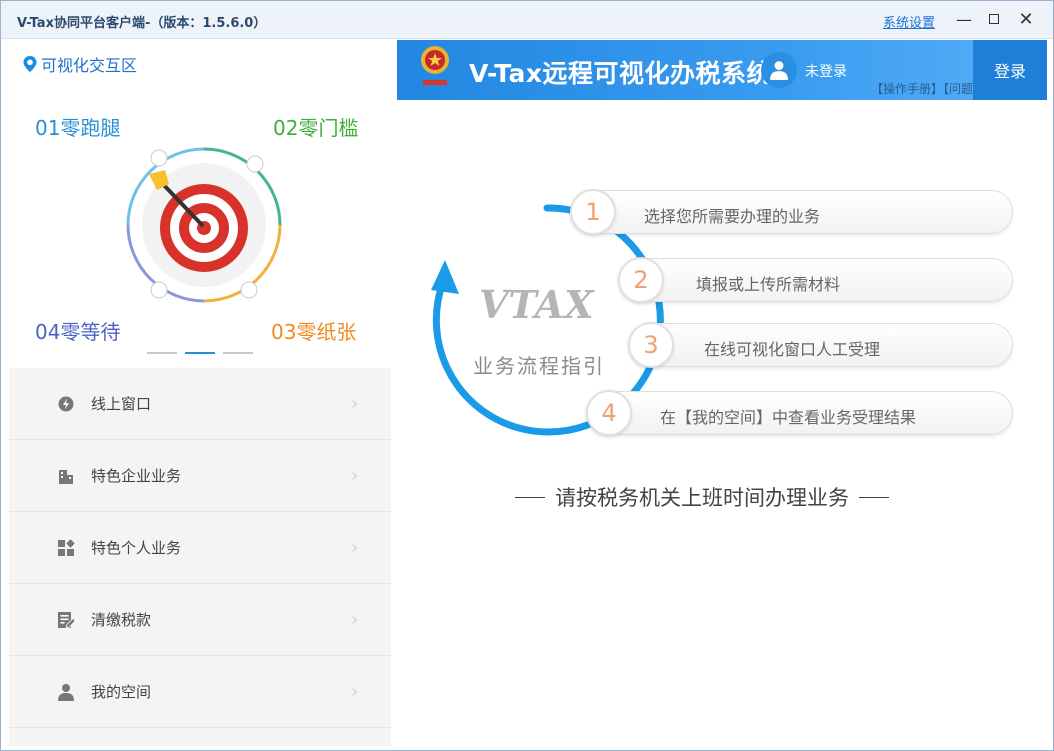  Describe the element at coordinates (200, 404) in the screenshot. I see `menu-item-online-window: 线上窗口 ›` at that location.